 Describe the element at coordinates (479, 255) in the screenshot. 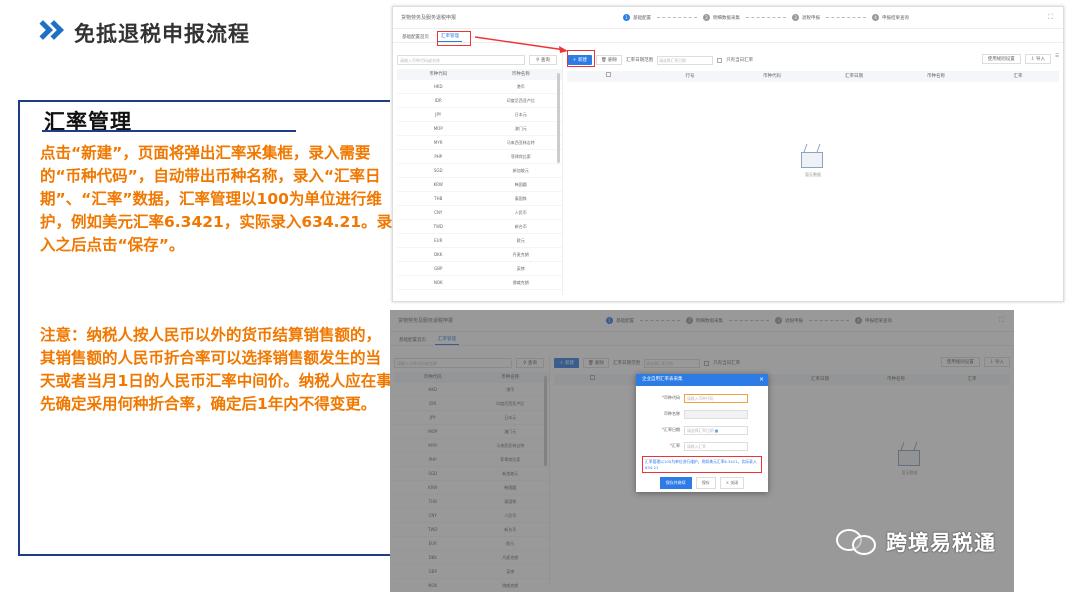

I see `currency-row: DKK 丹麦克朗` at that location.